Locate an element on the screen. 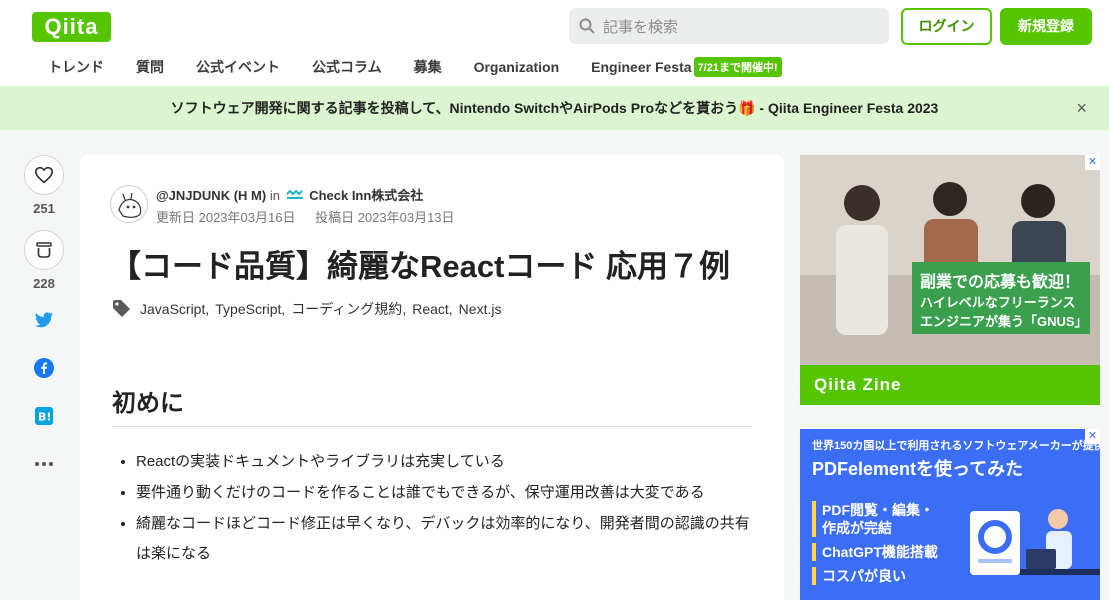 This screenshot has height=600, width=1109. nav-questions: 質問 is located at coordinates (150, 67).